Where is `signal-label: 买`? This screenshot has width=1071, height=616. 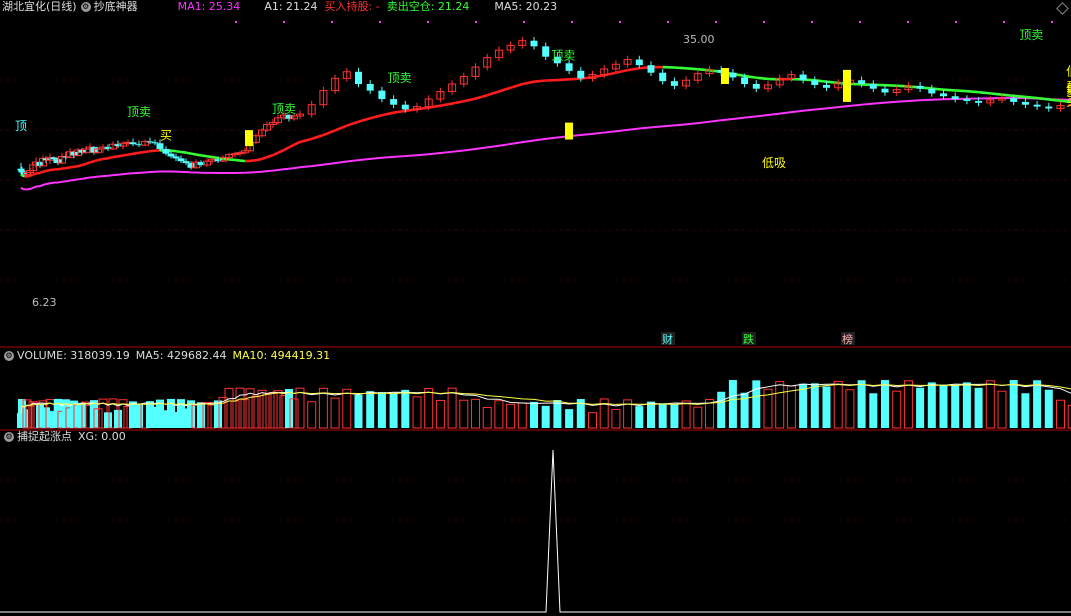
signal-label: 买 is located at coordinates (166, 136).